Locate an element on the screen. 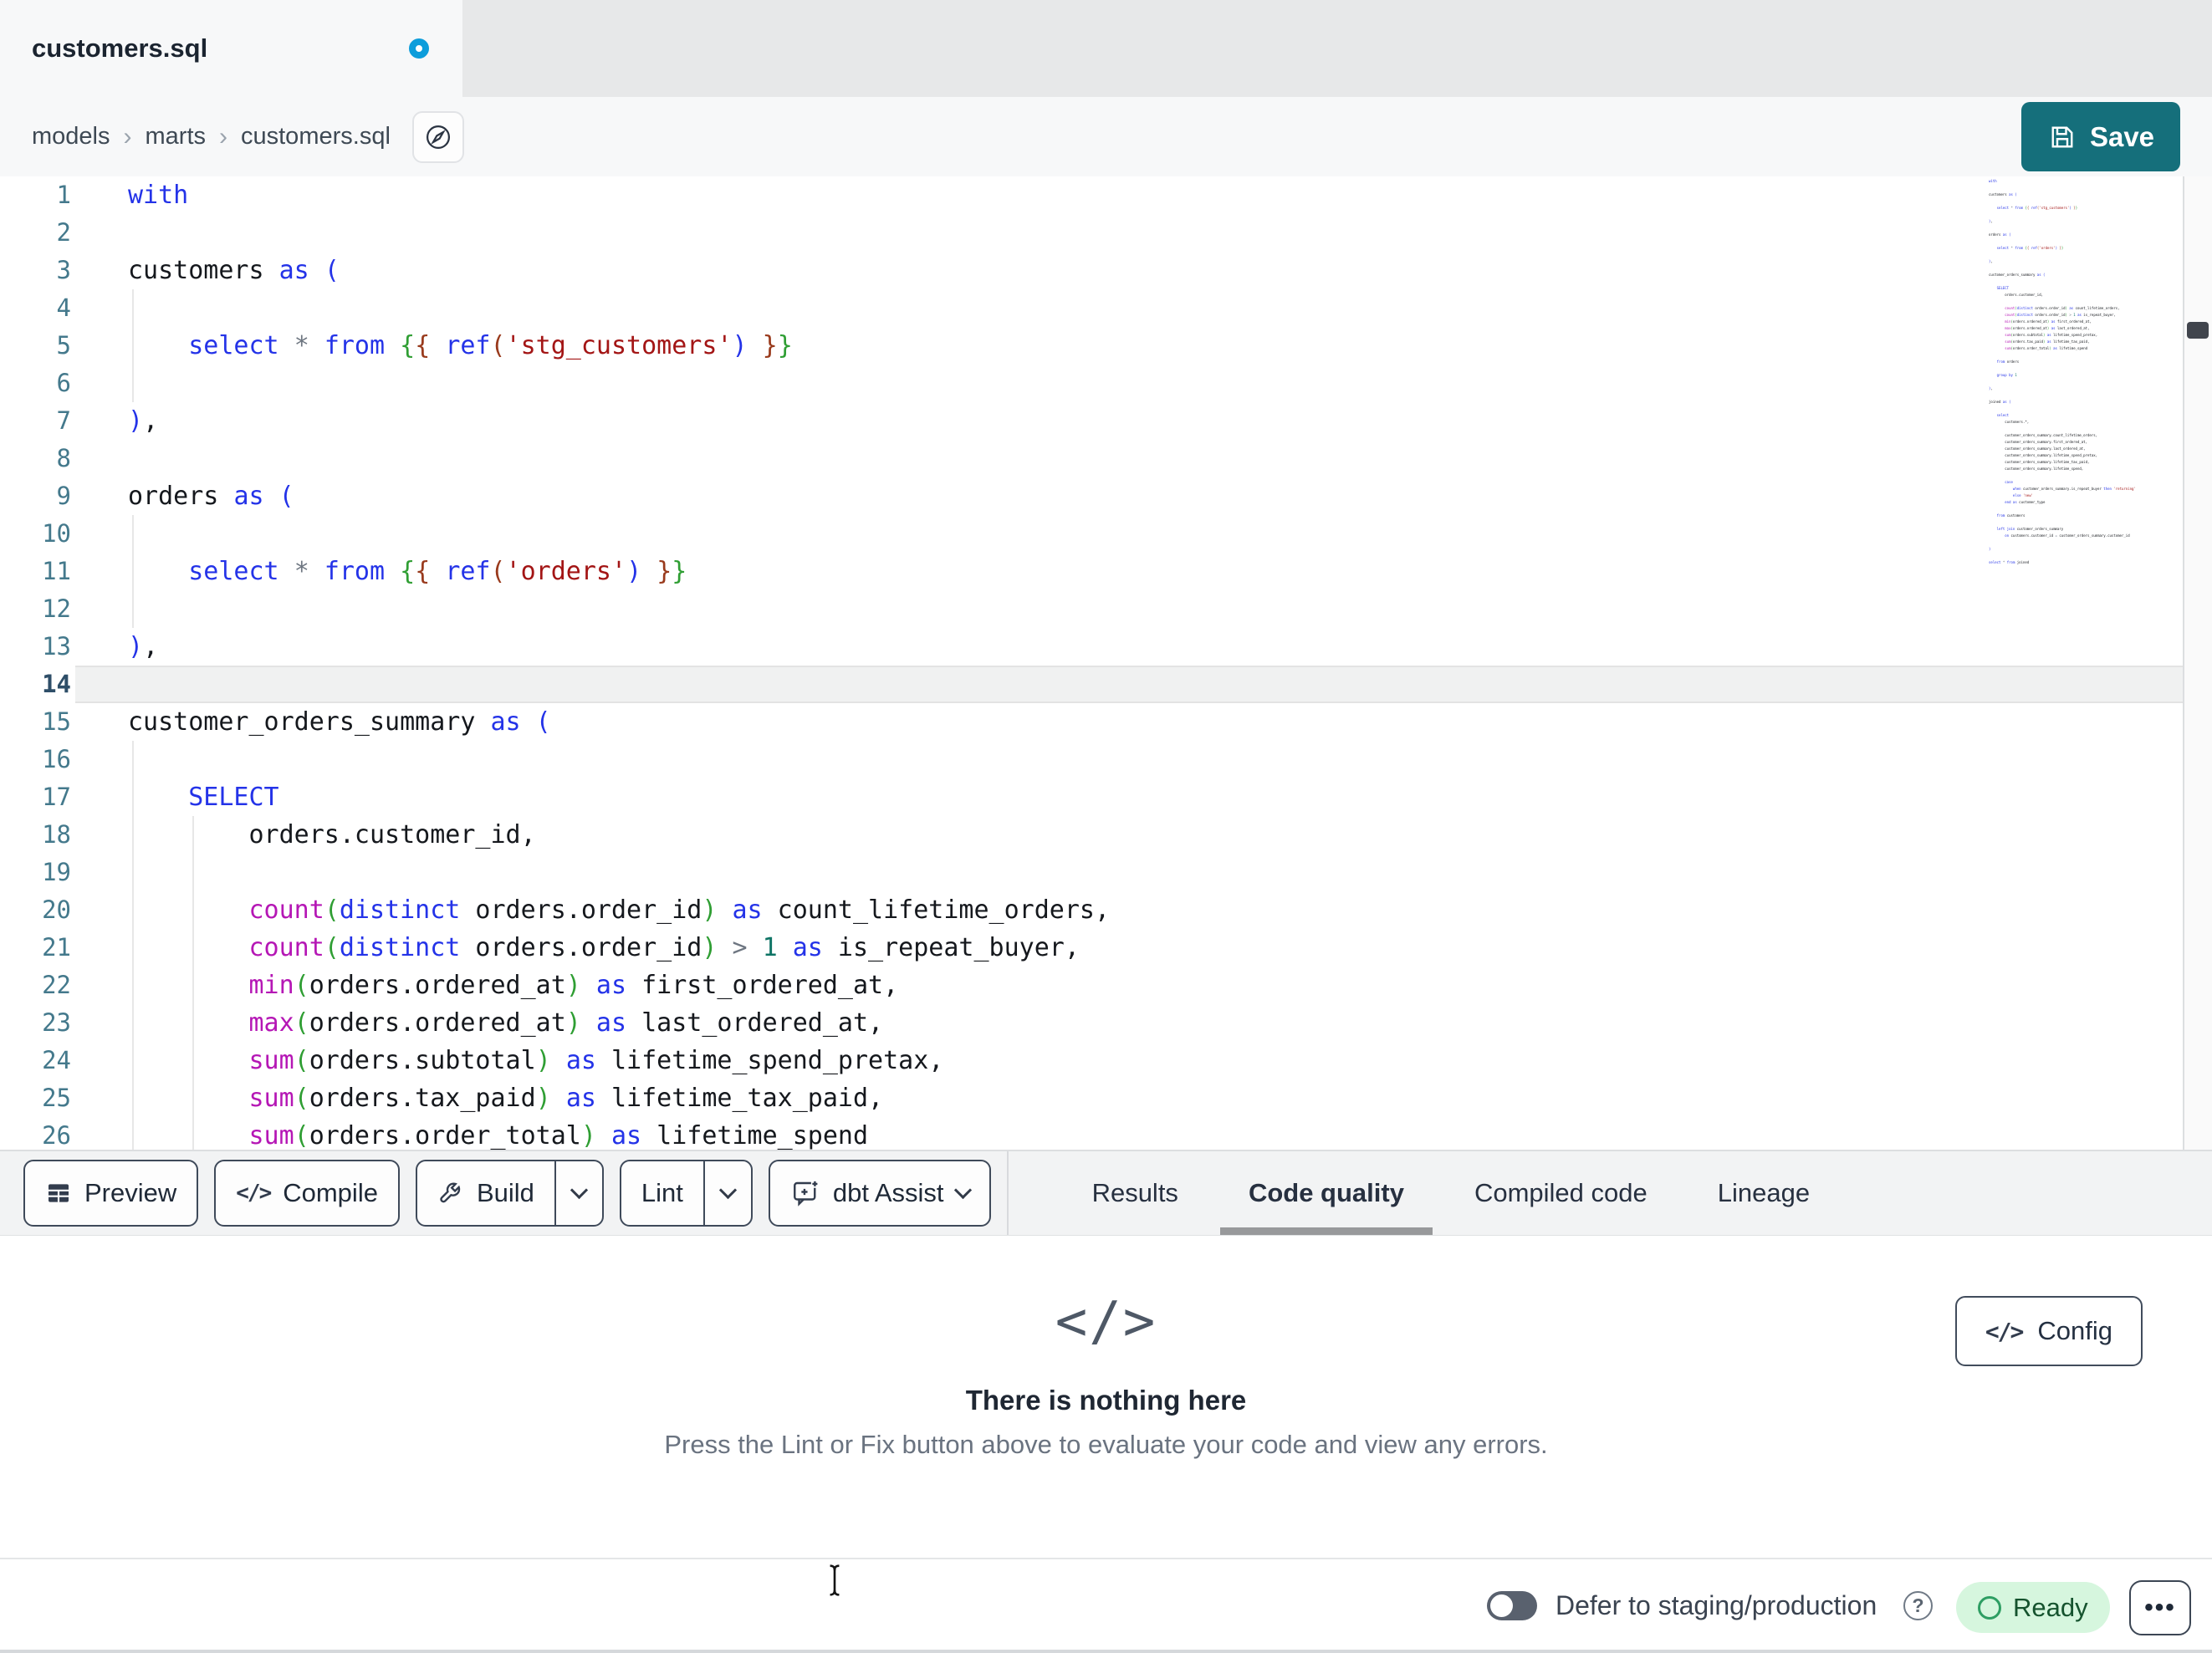 The height and width of the screenshot is (1653, 2212). code-line: 8 is located at coordinates (1106, 458).